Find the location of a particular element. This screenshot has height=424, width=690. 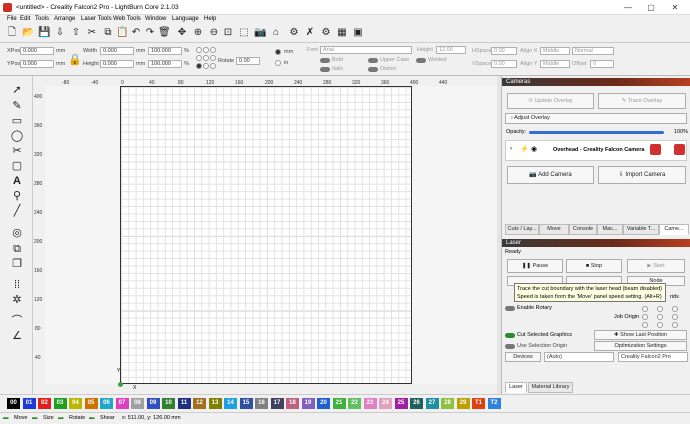

export-icon: ⇧ is located at coordinates (76, 33).